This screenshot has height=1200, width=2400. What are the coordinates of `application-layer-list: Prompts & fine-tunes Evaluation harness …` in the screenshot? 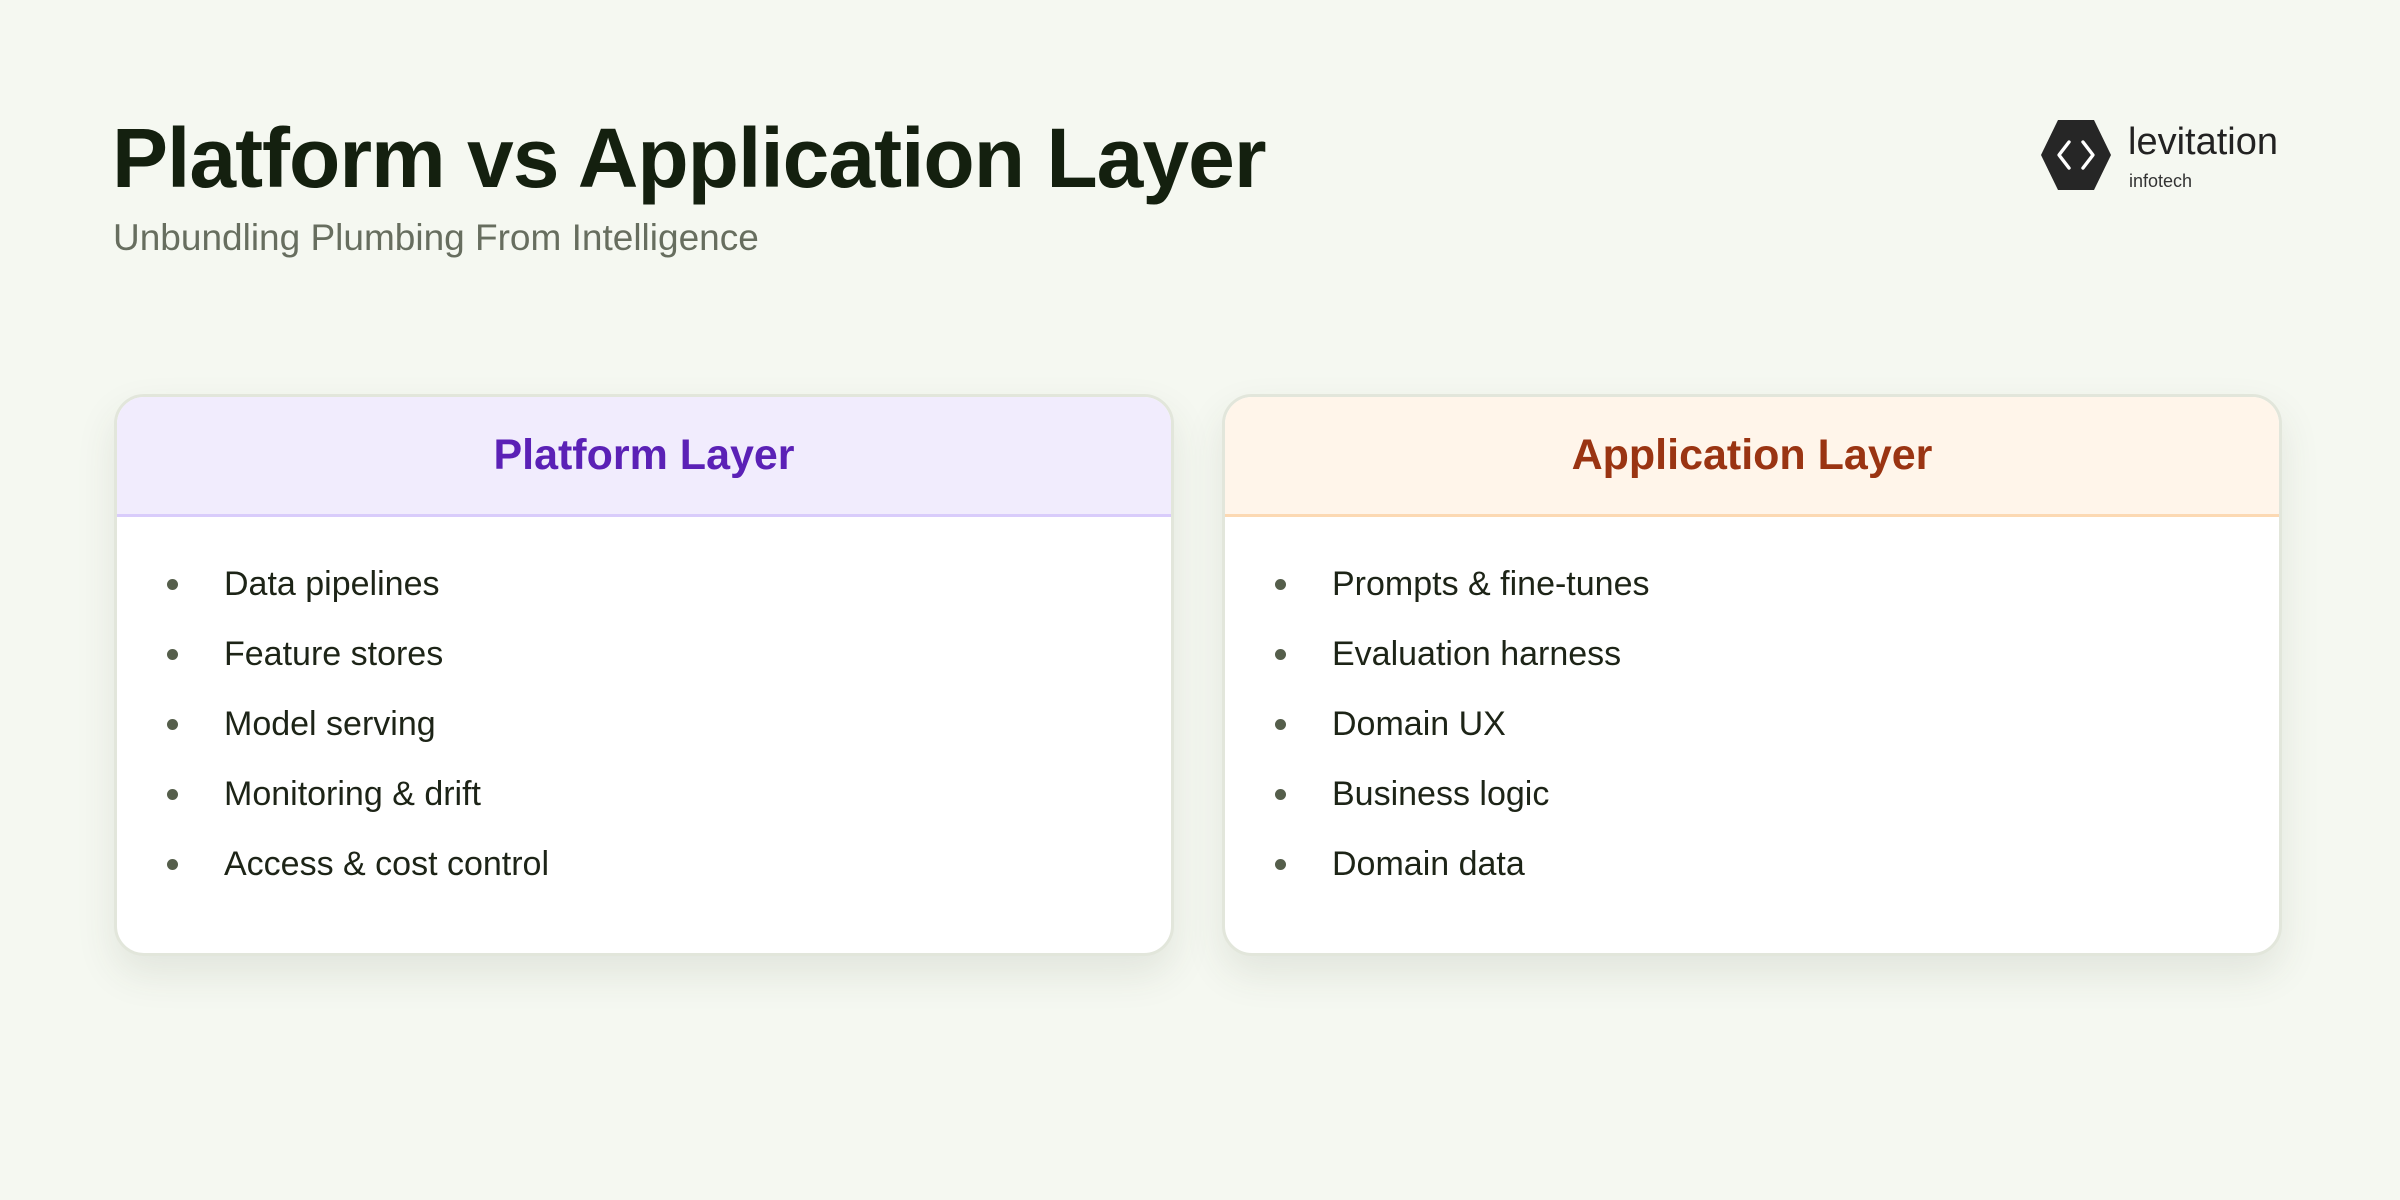 It's located at (1752, 708).